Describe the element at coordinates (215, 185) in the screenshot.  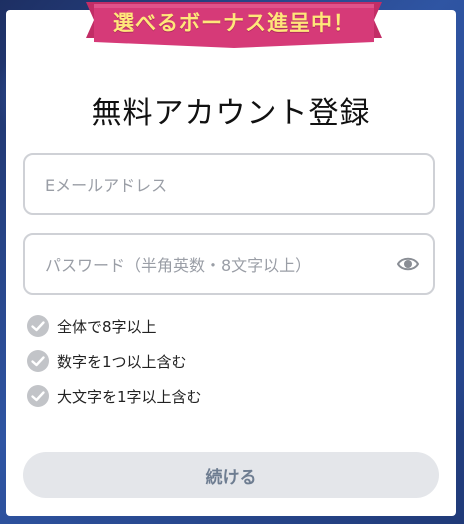
I see `email-input` at that location.